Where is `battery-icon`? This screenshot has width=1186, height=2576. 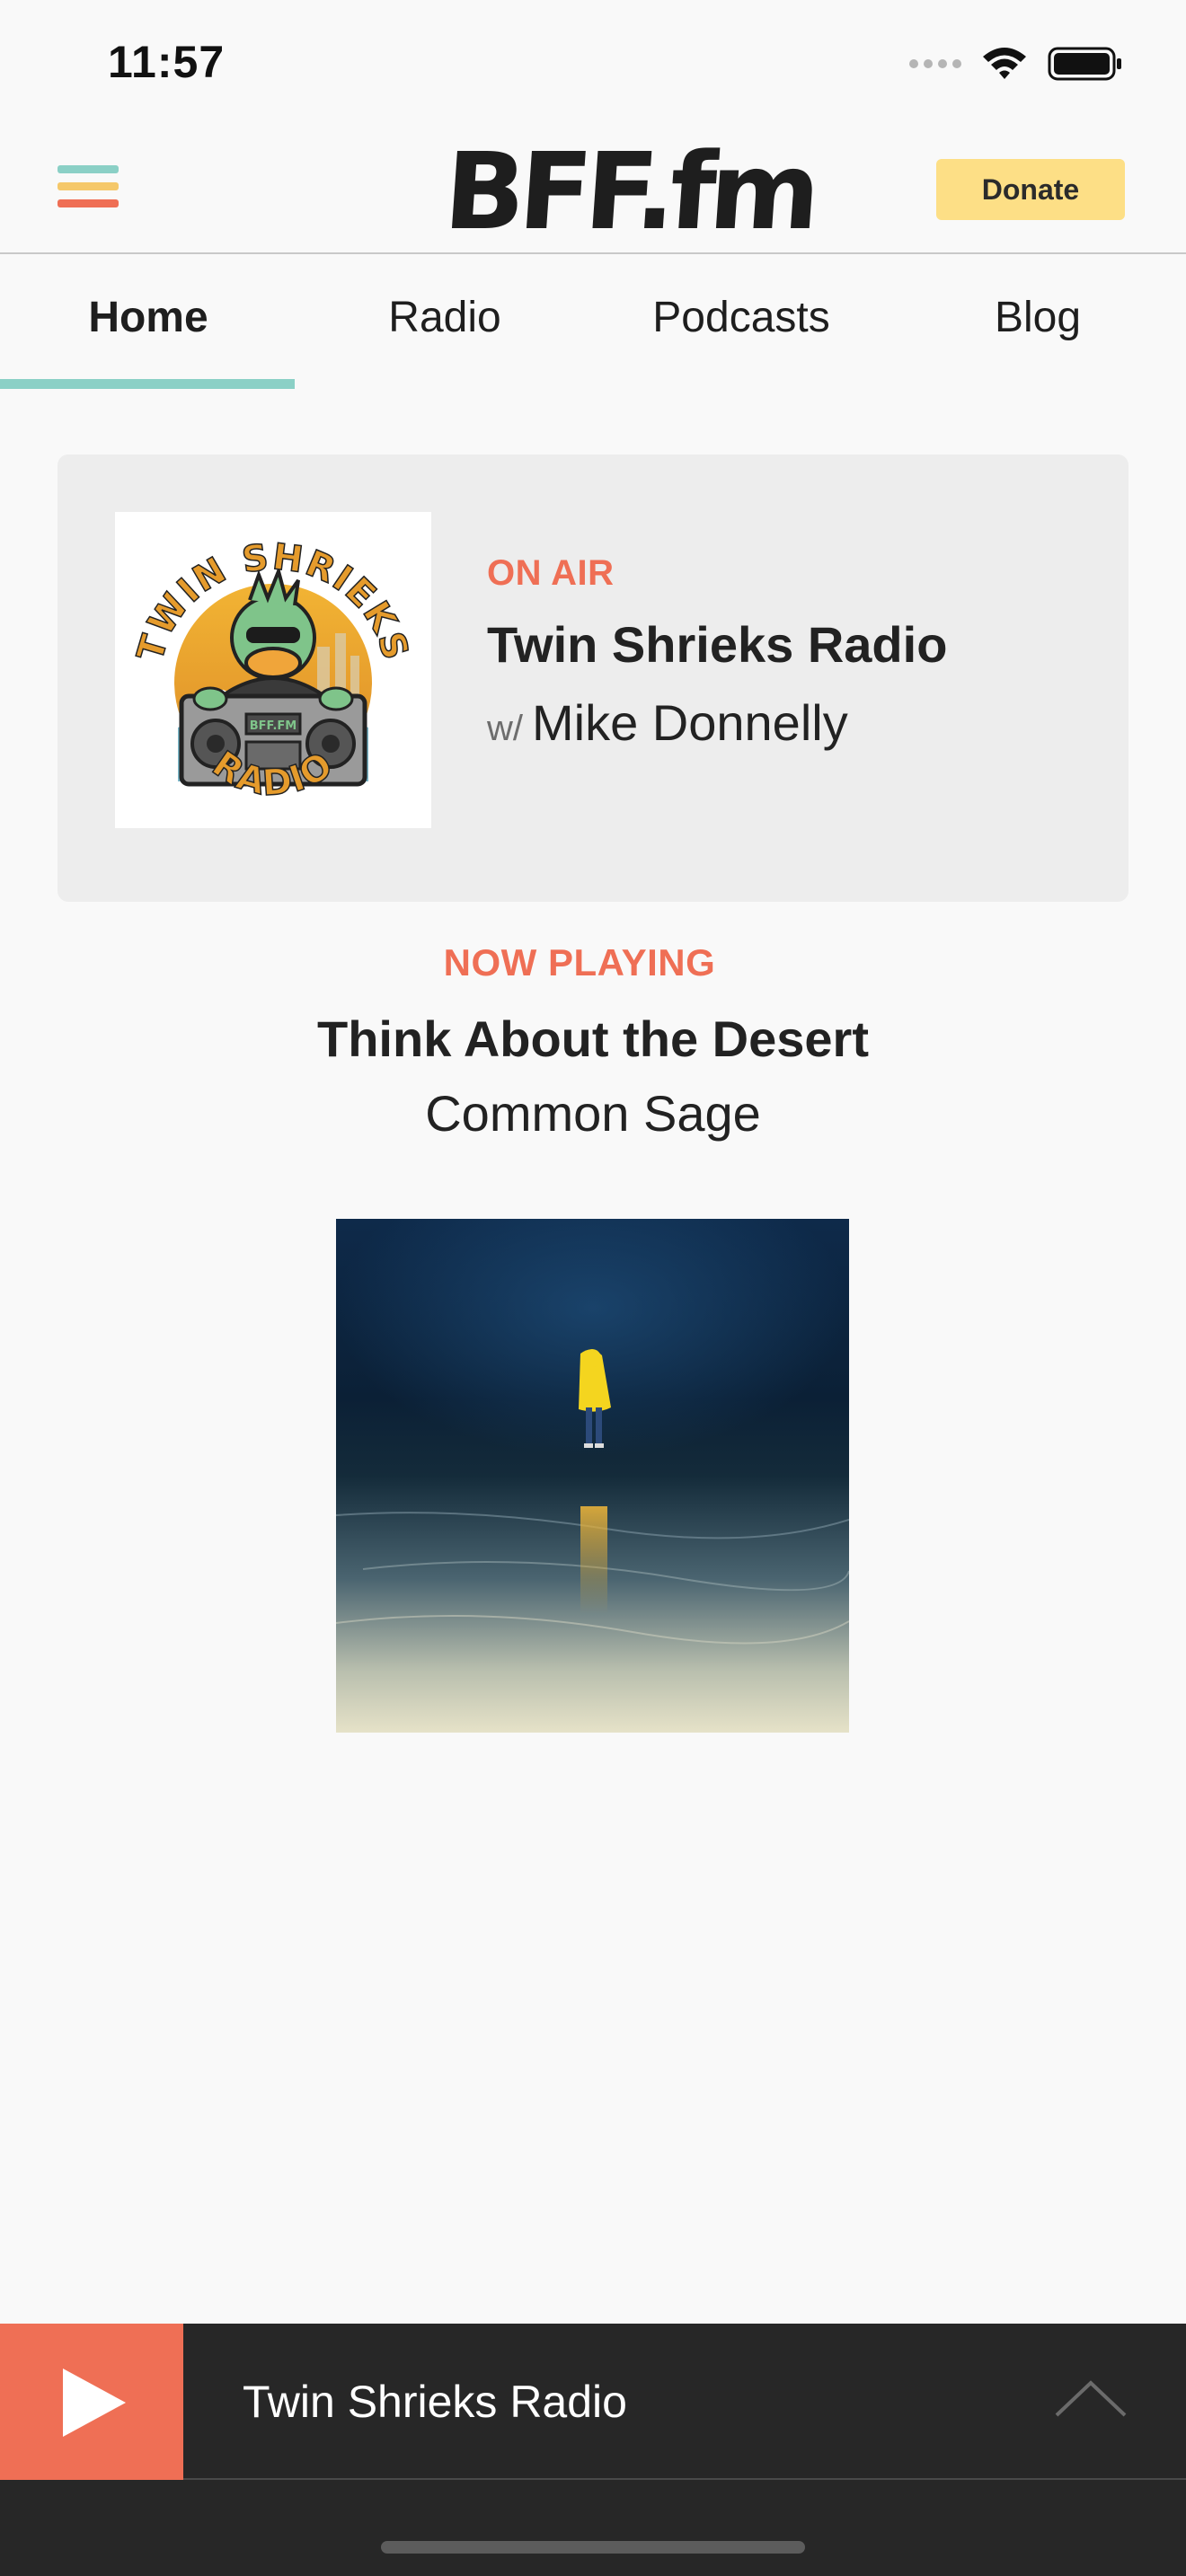
battery-icon is located at coordinates (1084, 64).